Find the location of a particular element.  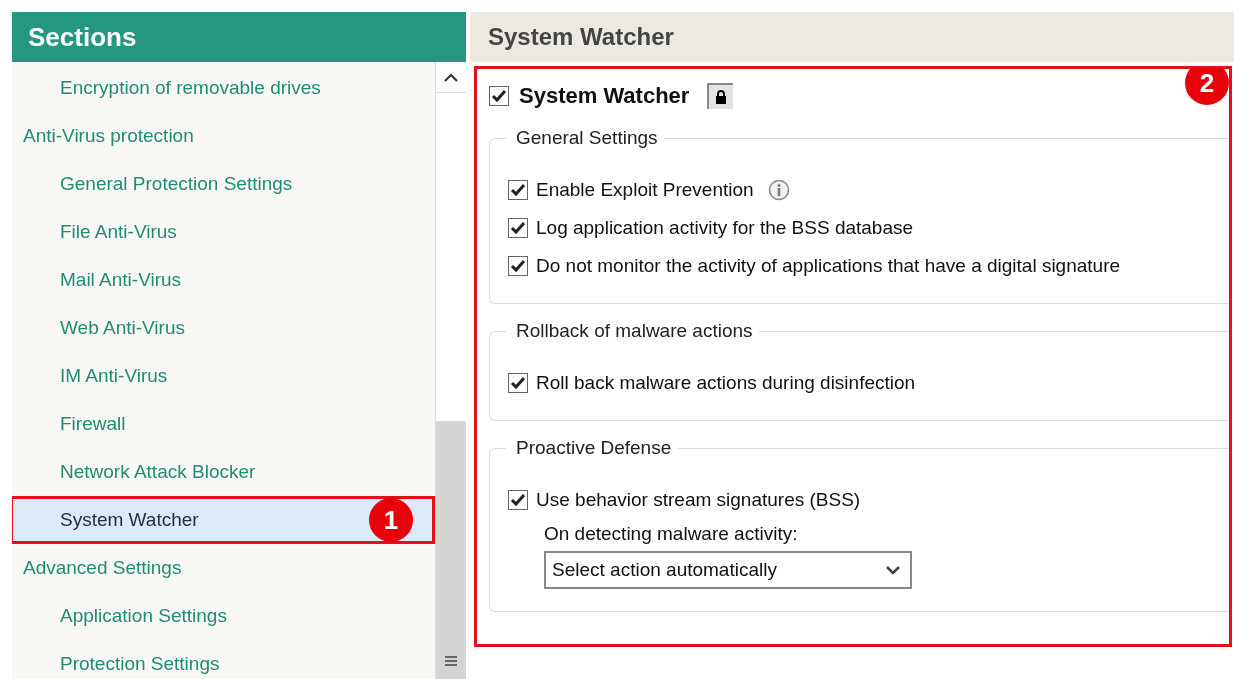

callout-badge: 2 is located at coordinates (1207, 87).